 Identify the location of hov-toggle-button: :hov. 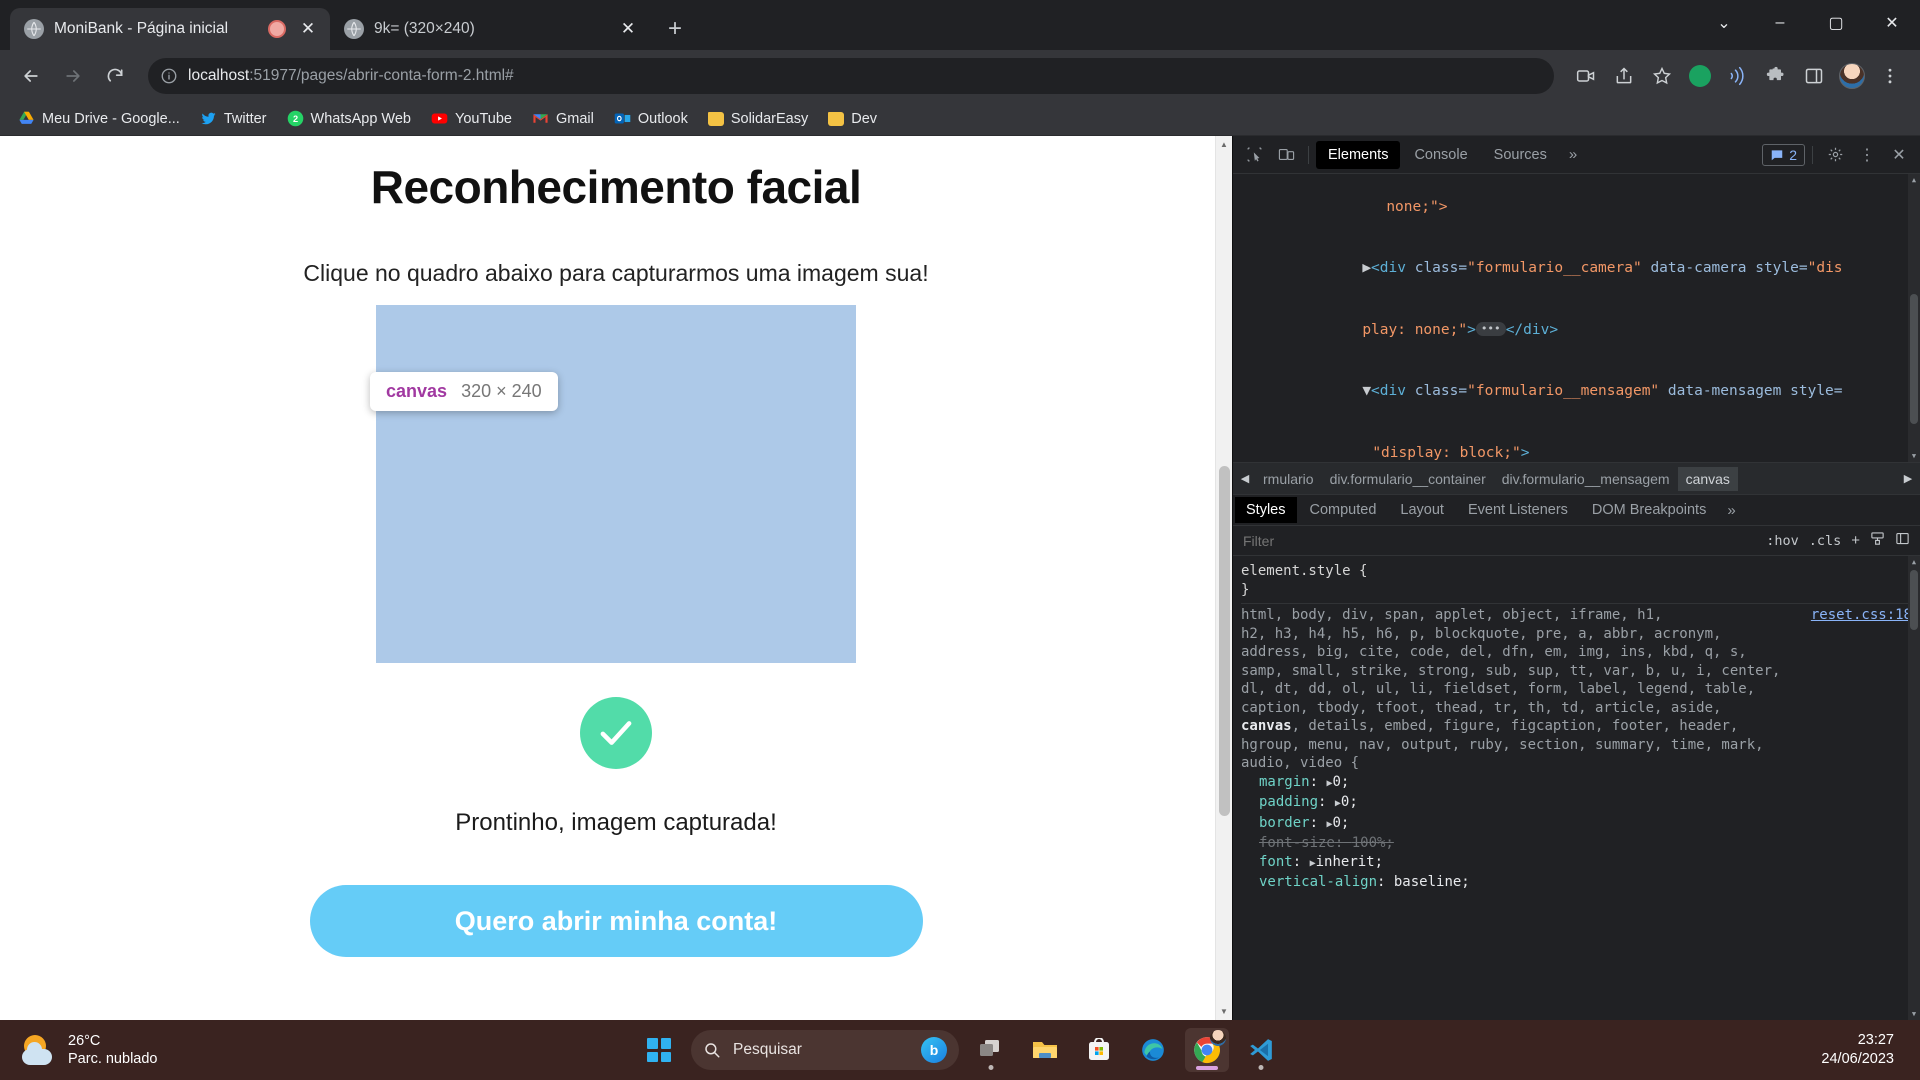
(1782, 541).